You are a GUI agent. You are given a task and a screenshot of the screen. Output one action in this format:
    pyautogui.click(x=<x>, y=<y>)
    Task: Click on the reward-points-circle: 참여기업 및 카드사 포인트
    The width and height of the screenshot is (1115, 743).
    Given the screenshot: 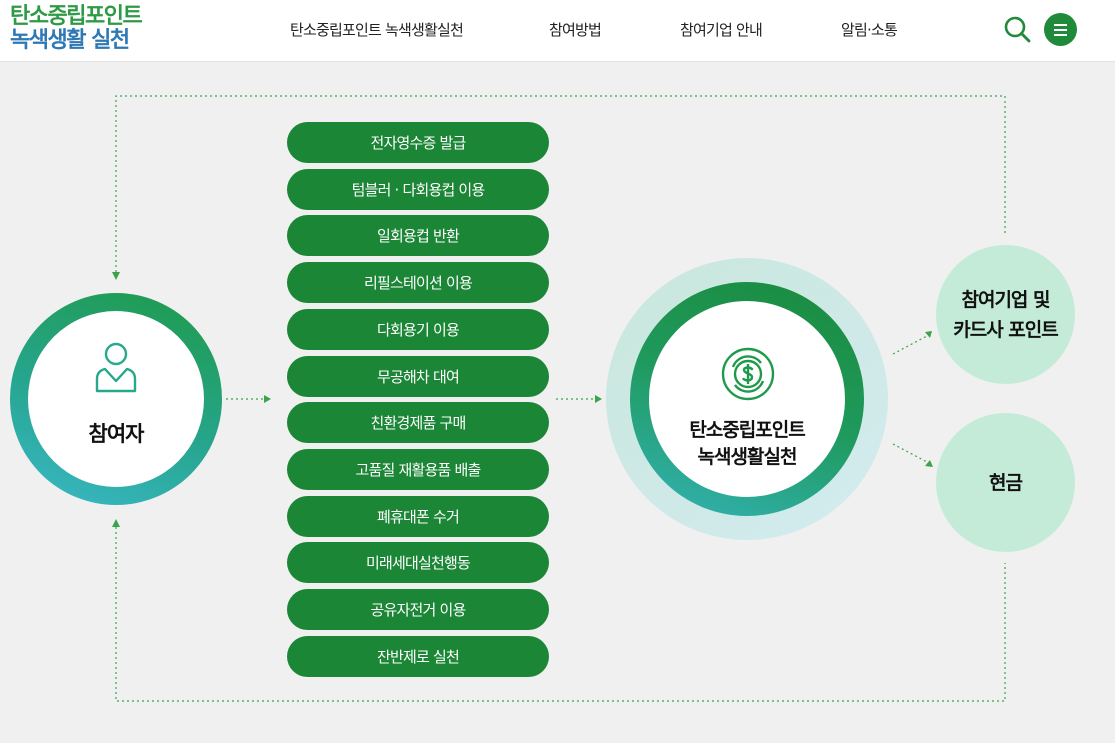 What is the action you would take?
    pyautogui.click(x=1005, y=314)
    